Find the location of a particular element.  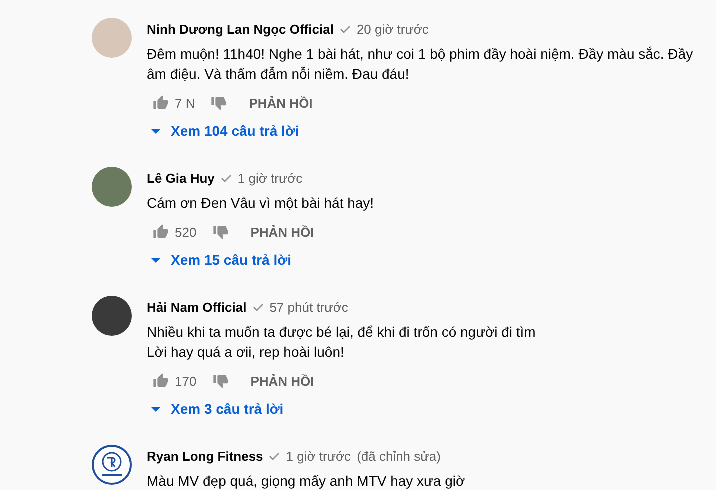

edited-label: (đã chỉnh sửa) is located at coordinates (399, 456).